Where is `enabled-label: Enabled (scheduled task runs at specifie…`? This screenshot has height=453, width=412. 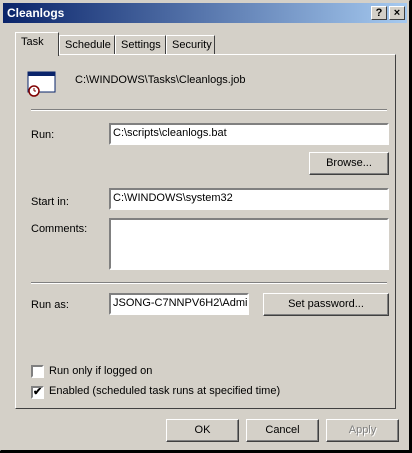
enabled-label: Enabled (scheduled task runs at specifie… is located at coordinates (164, 391).